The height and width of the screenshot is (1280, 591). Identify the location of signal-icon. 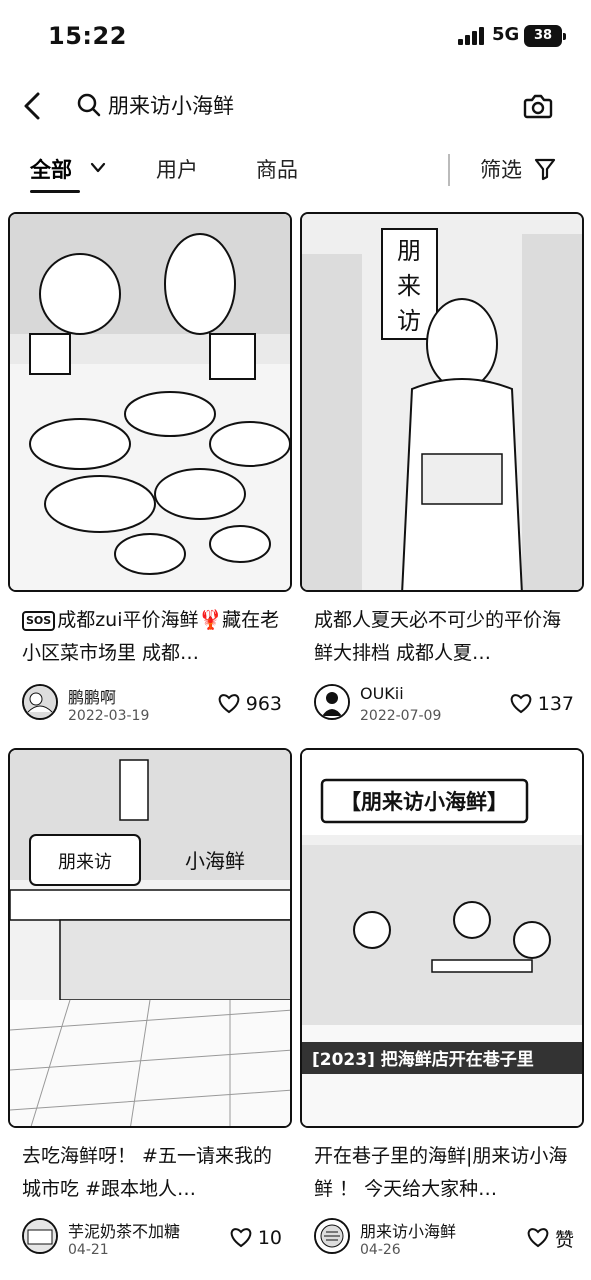
(472, 36).